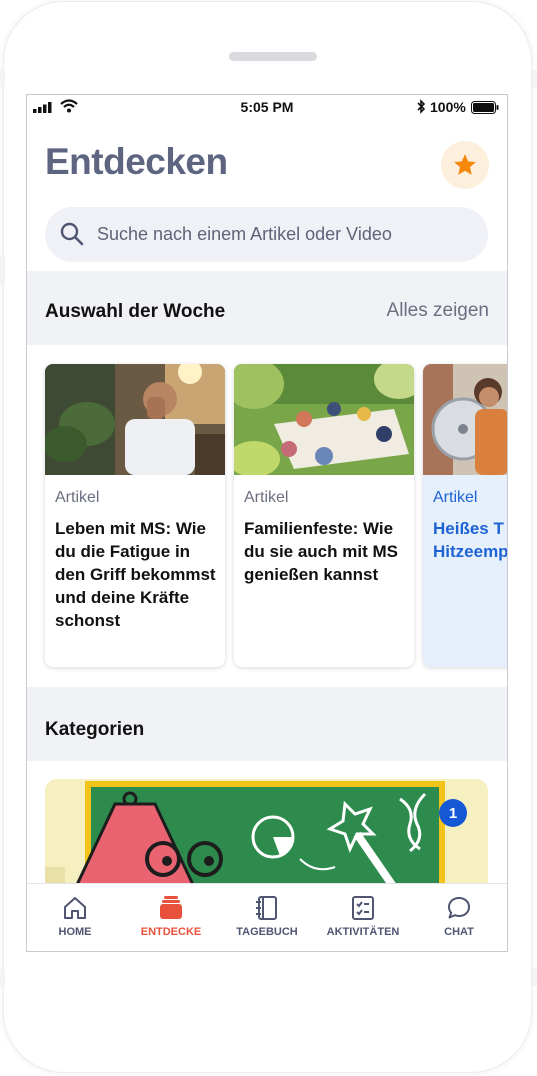 This screenshot has height=1076, width=537. I want to click on weekly-section-header: Auswahl der Woche Alles zeigen, so click(267, 308).